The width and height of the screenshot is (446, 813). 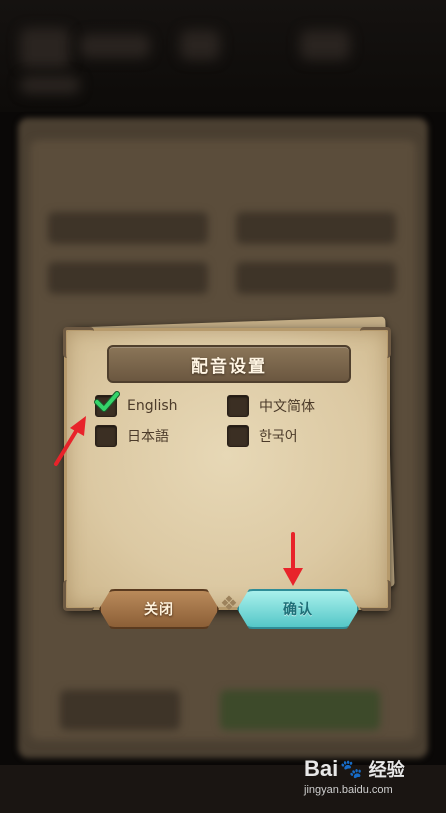 I want to click on watermark-brand-right: 经验, so click(x=386, y=770).